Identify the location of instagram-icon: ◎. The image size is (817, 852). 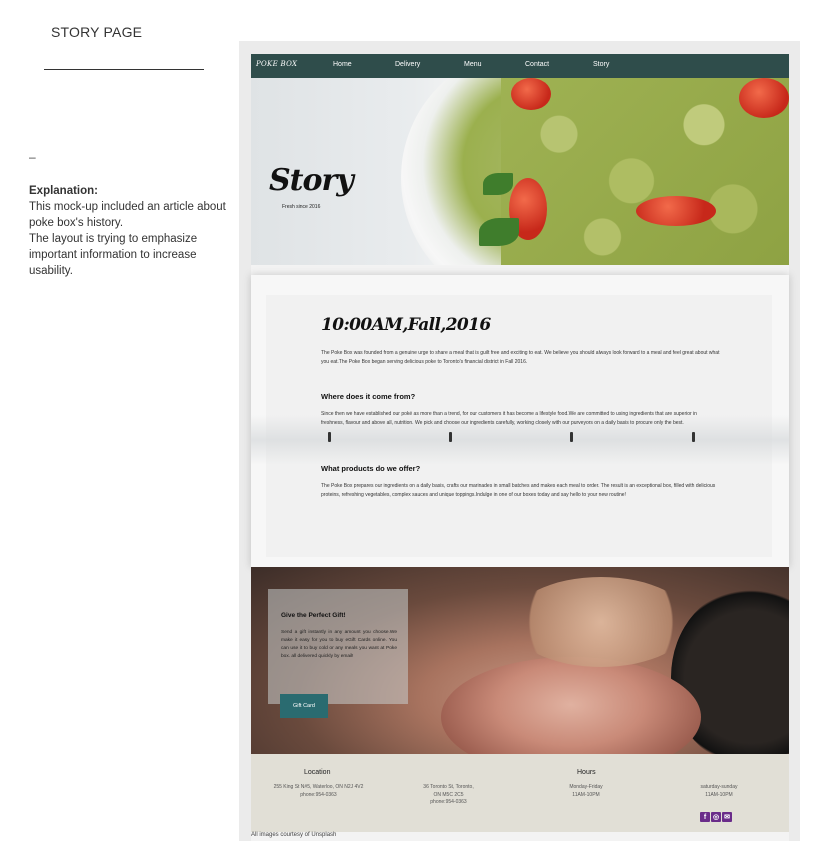
(716, 817).